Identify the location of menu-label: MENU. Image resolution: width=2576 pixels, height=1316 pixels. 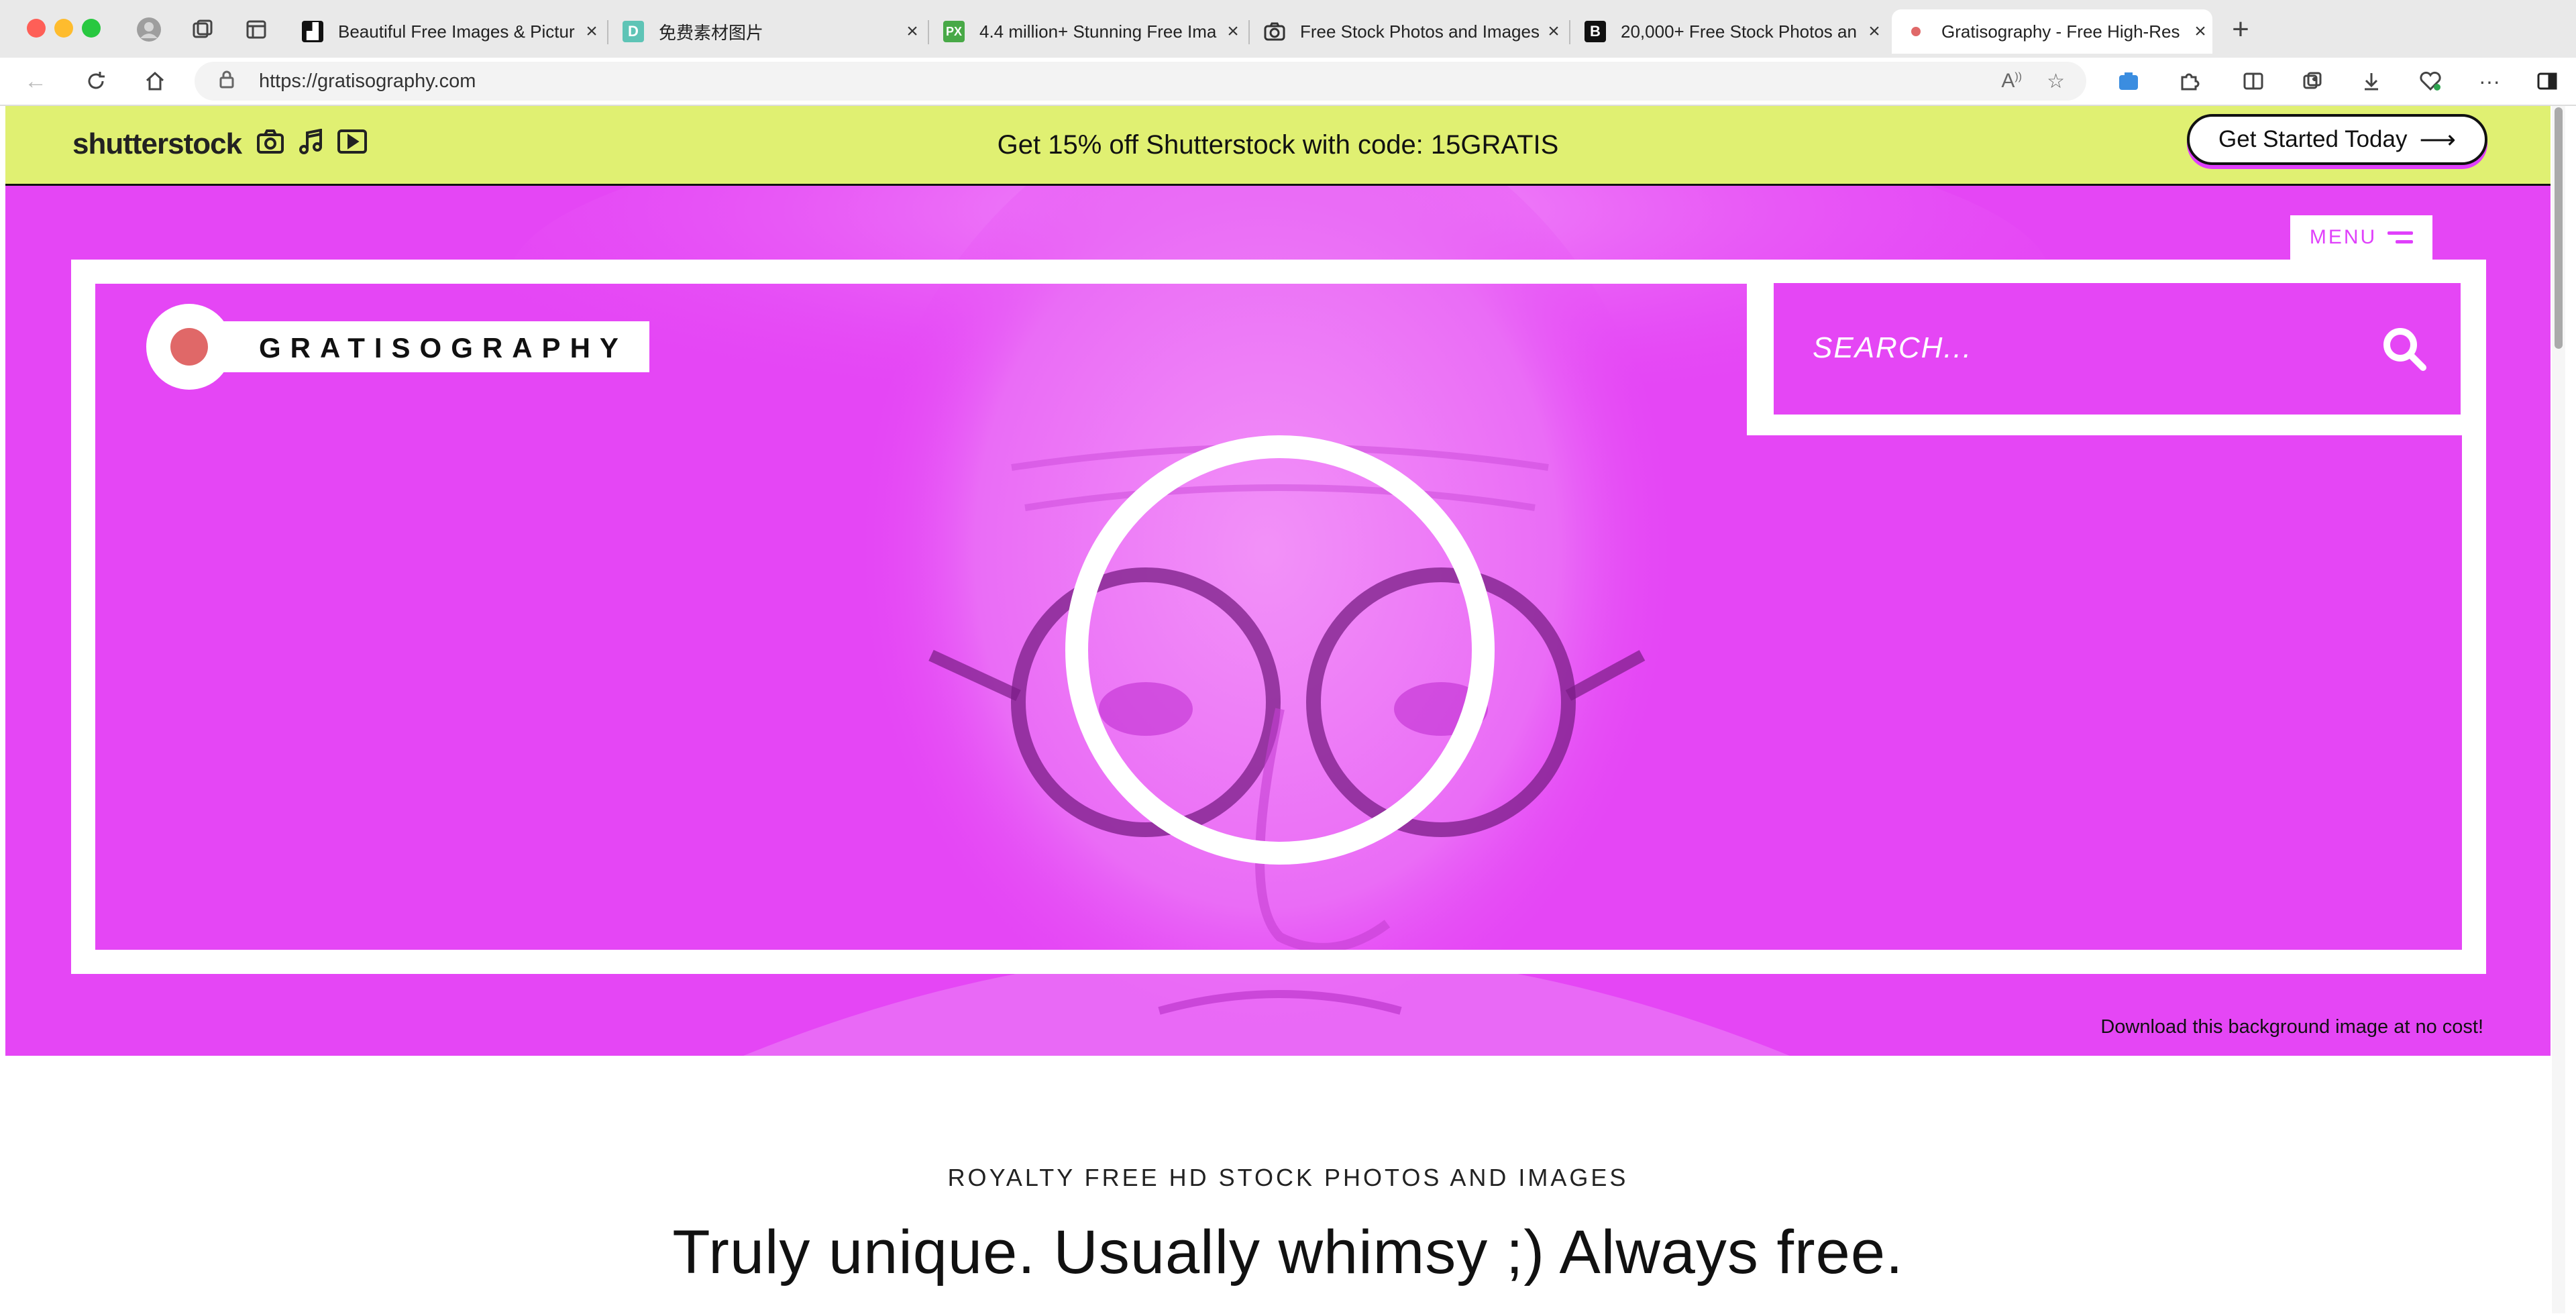
(2343, 237).